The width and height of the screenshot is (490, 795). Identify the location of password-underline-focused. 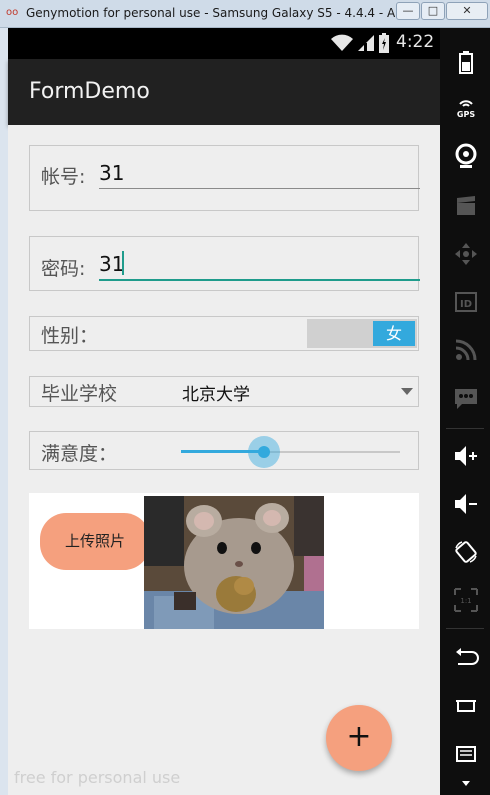
(259, 280).